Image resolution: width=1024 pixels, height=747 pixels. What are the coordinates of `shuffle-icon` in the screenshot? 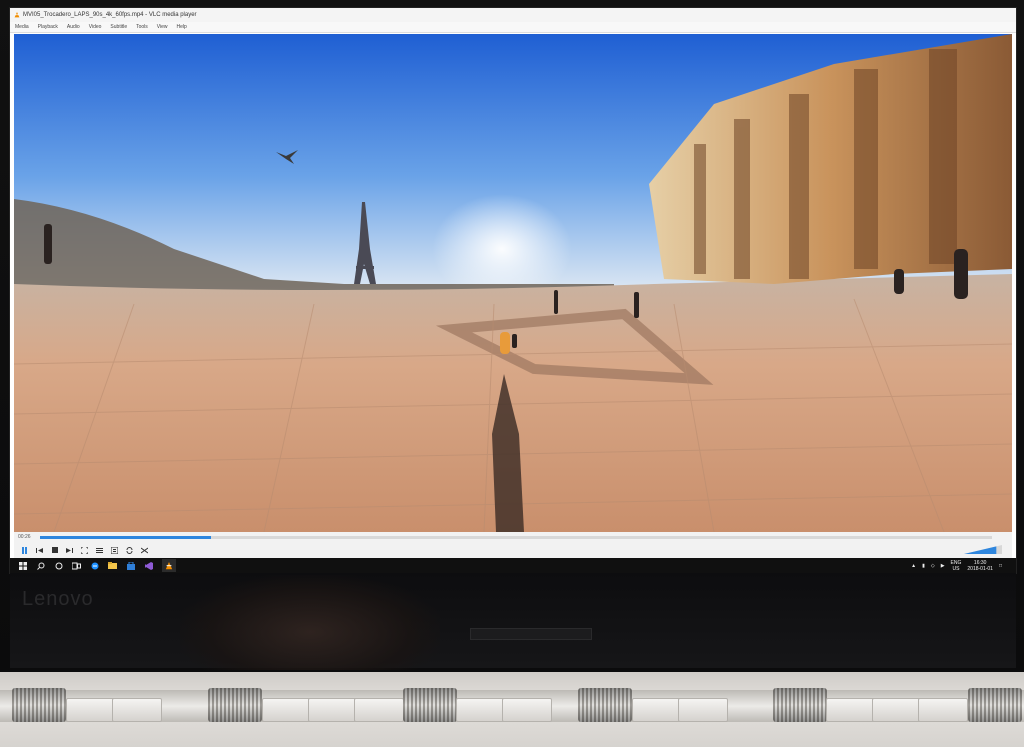 It's located at (144, 550).